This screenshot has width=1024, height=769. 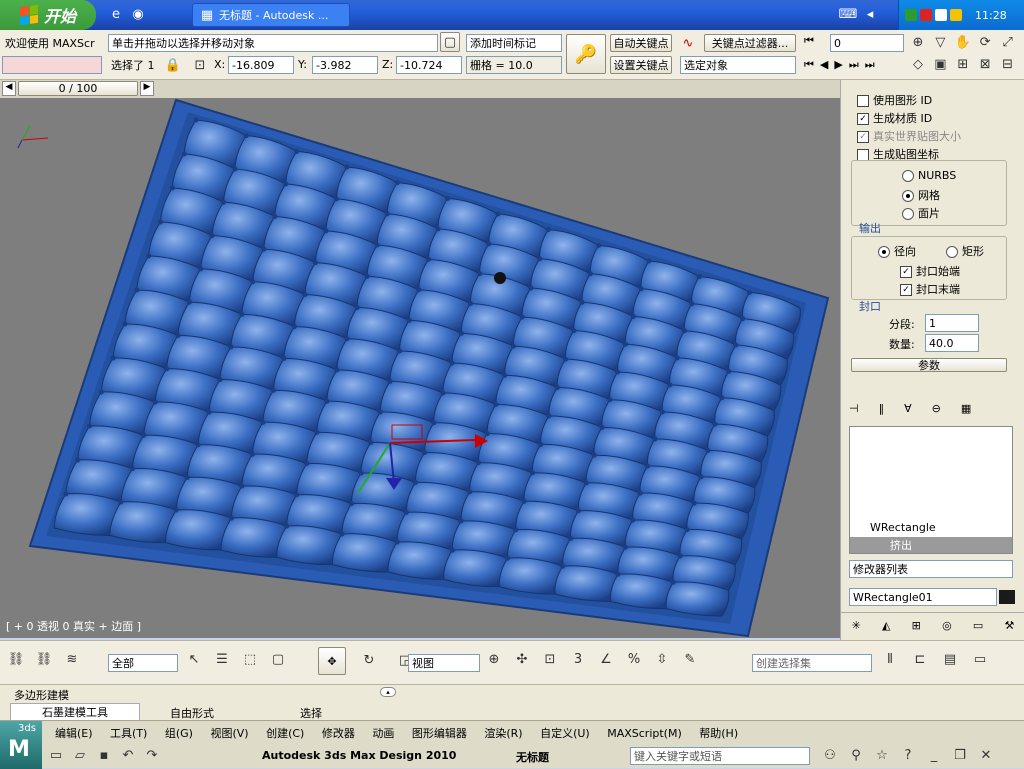 I want to click on percent-snap-icon: %, so click(x=634, y=659).